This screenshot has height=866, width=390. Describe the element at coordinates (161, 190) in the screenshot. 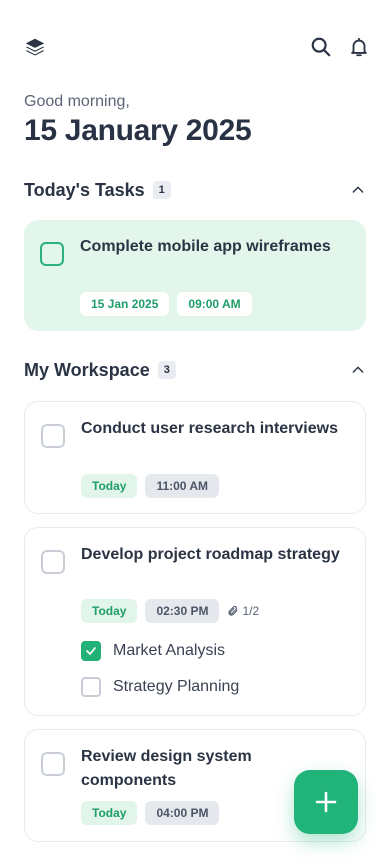

I see `count-badge: 1` at that location.